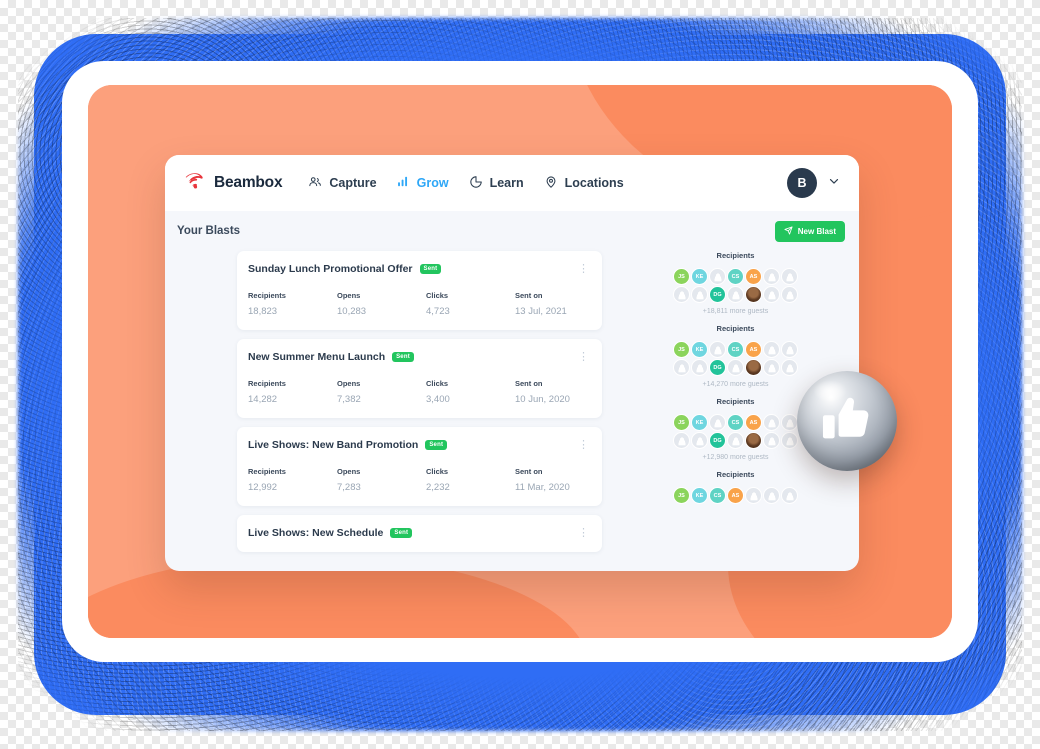 This screenshot has height=749, width=1040. I want to click on brand-logo: Beambox, so click(233, 183).